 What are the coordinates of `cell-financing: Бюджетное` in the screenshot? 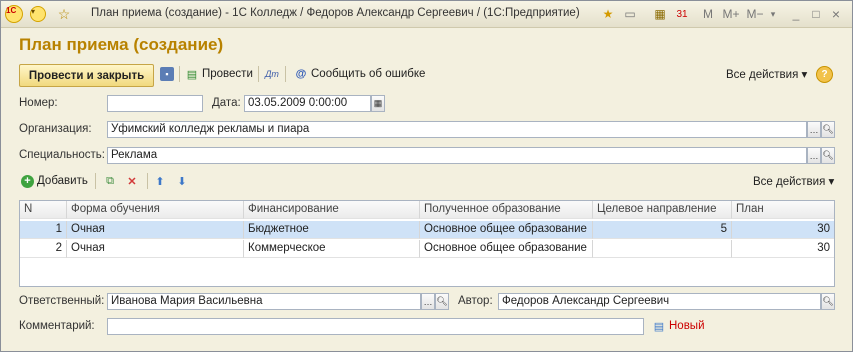 It's located at (332, 230).